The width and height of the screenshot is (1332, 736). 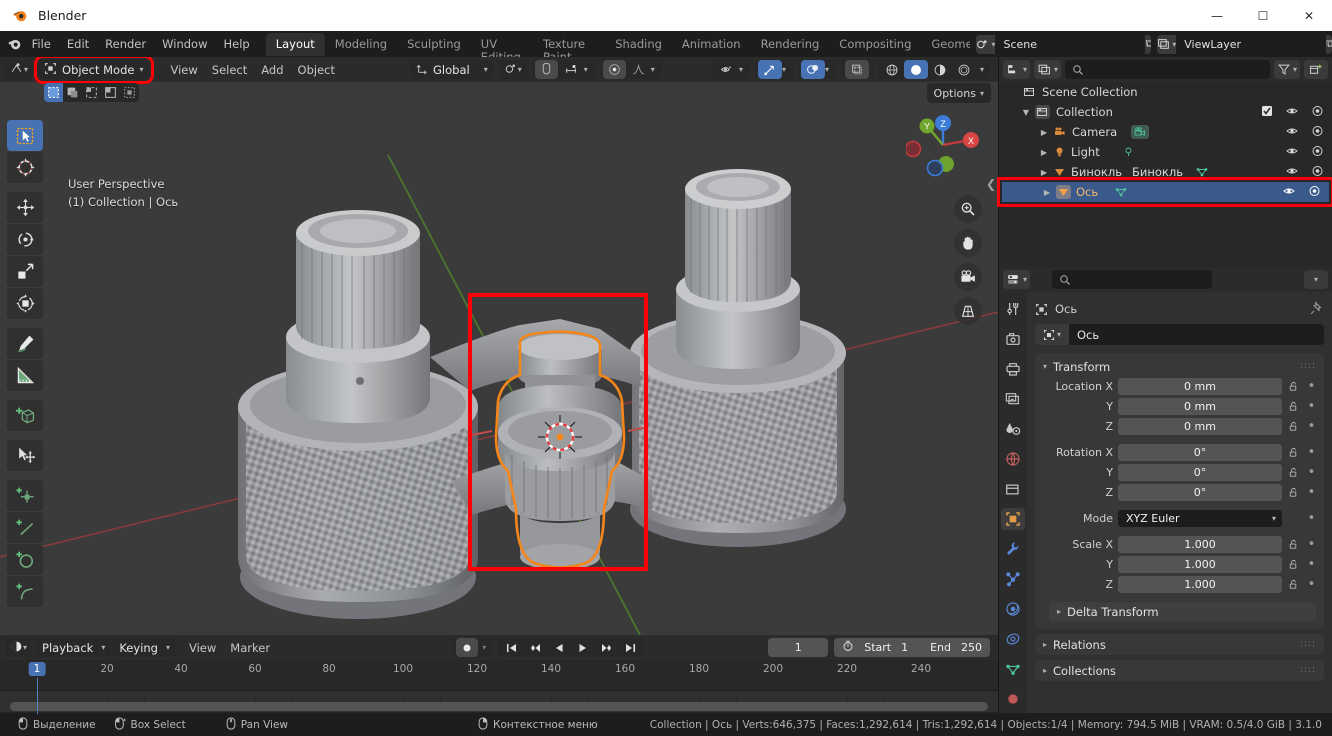 What do you see at coordinates (1013, 549) in the screenshot?
I see `tab-modifiers` at bounding box center [1013, 549].